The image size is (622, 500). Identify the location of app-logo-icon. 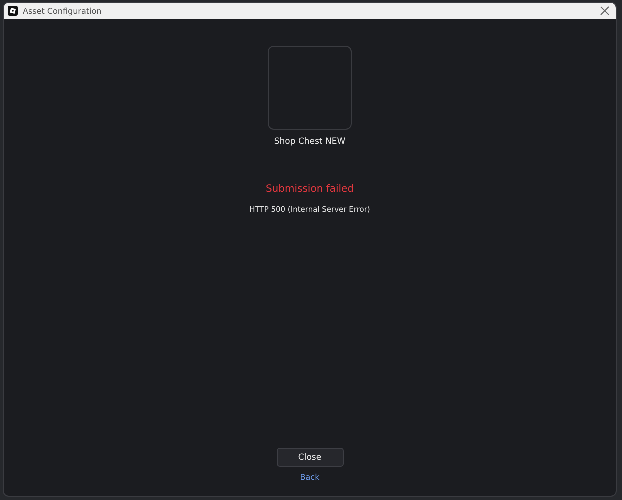
(13, 11).